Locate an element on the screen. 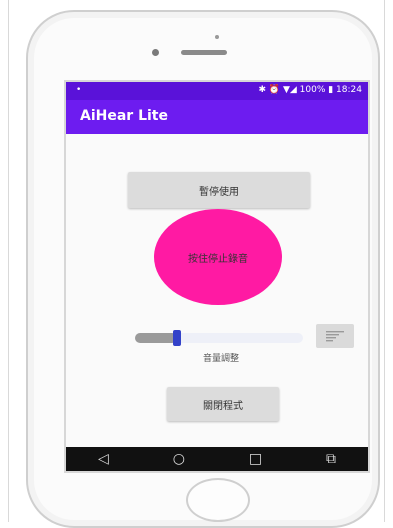 This screenshot has height=528, width=393. volume-slider-thumb is located at coordinates (177, 338).